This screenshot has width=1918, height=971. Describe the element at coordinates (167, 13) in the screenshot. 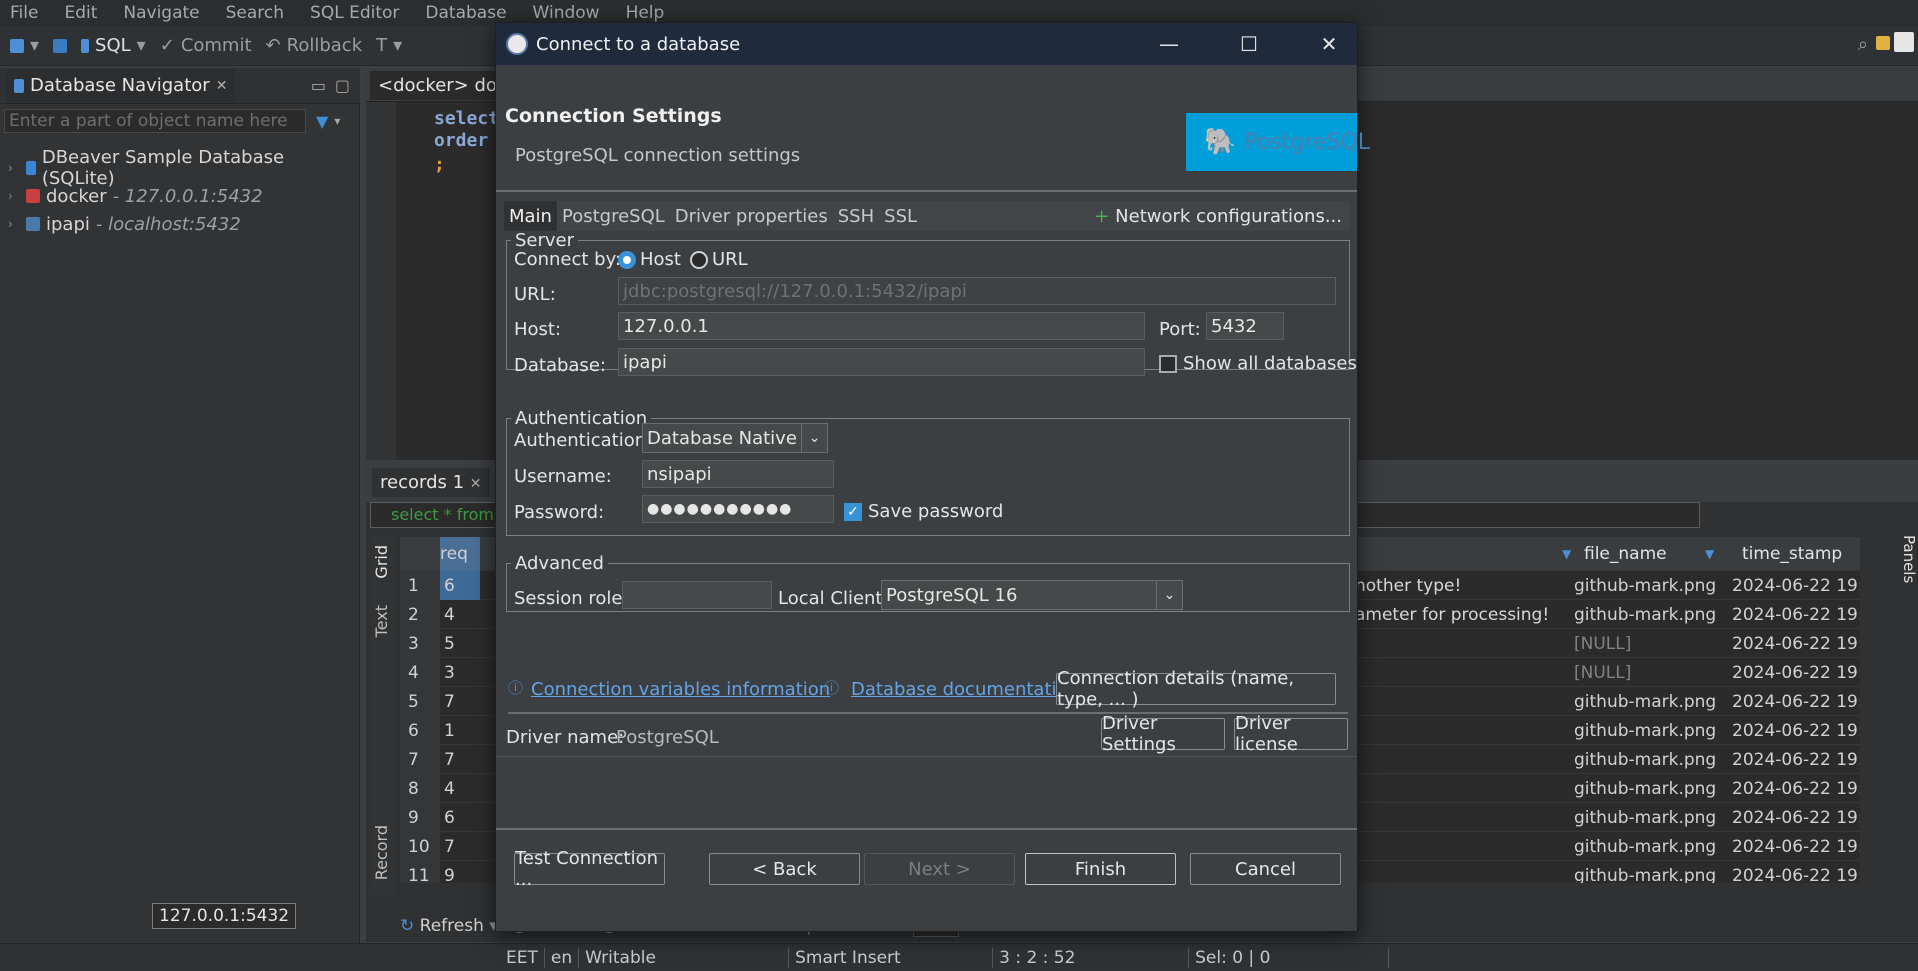

I see `menu-navigate: Navigate` at that location.